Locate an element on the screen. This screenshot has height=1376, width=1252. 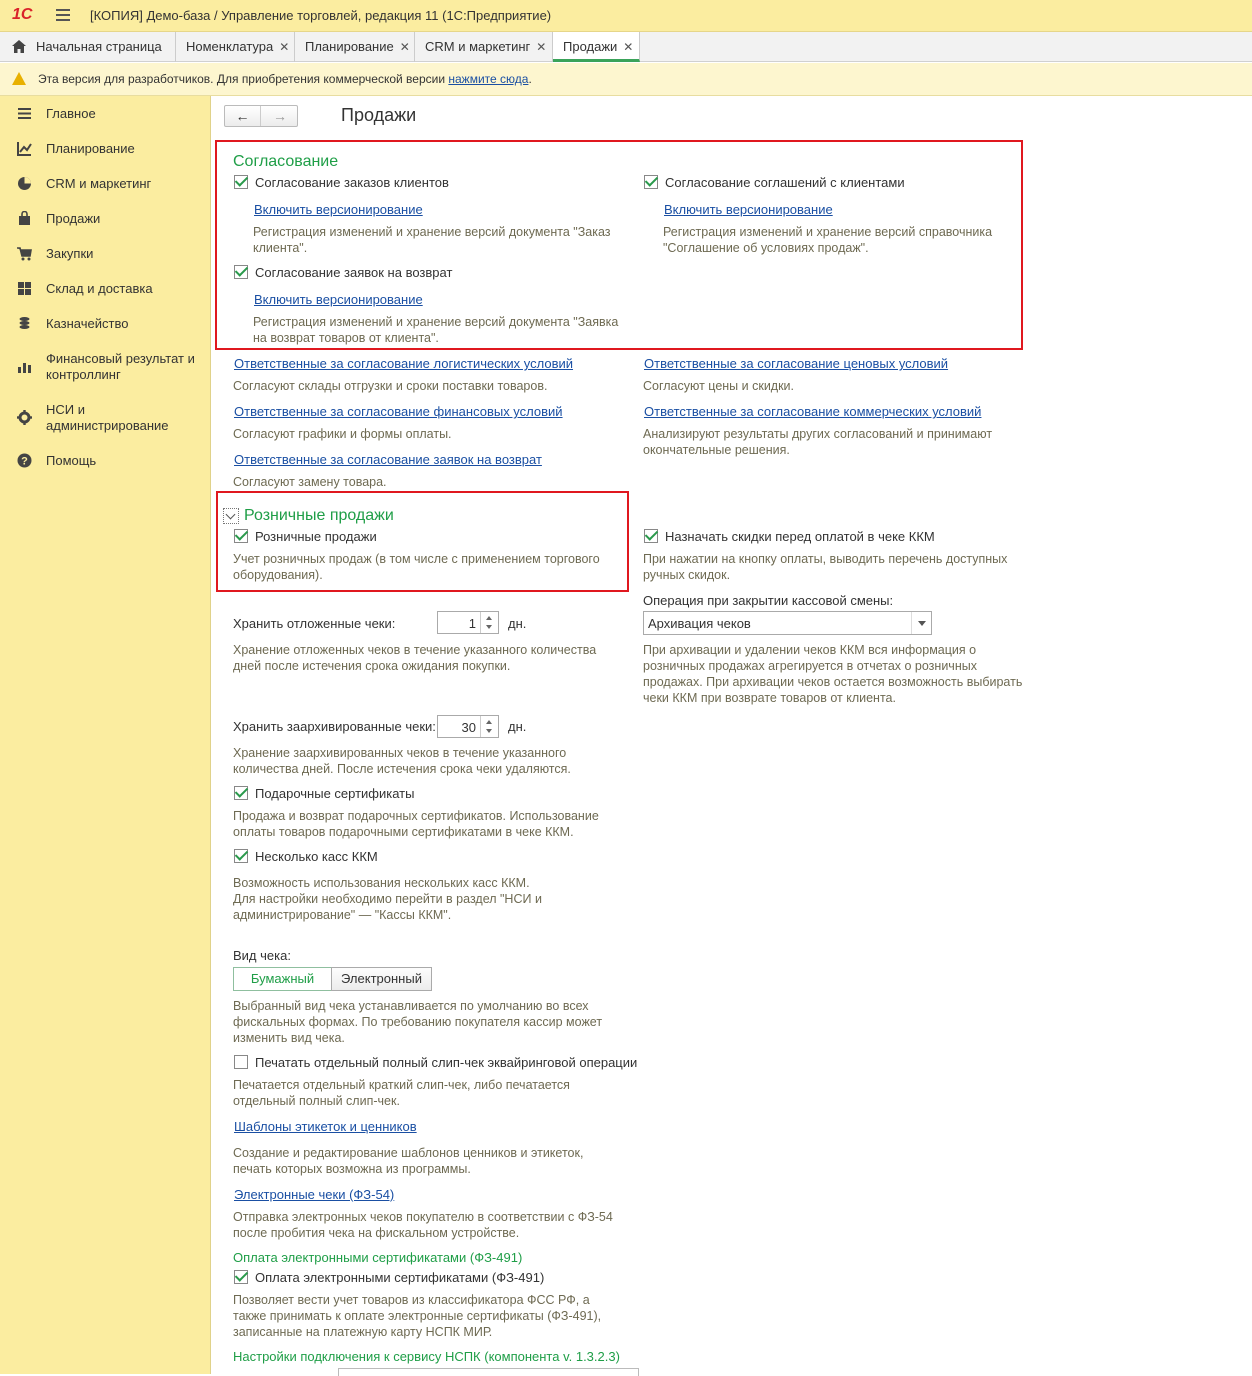
templates-link: Шаблоны этикеток и ценников is located at coordinates (325, 1126).